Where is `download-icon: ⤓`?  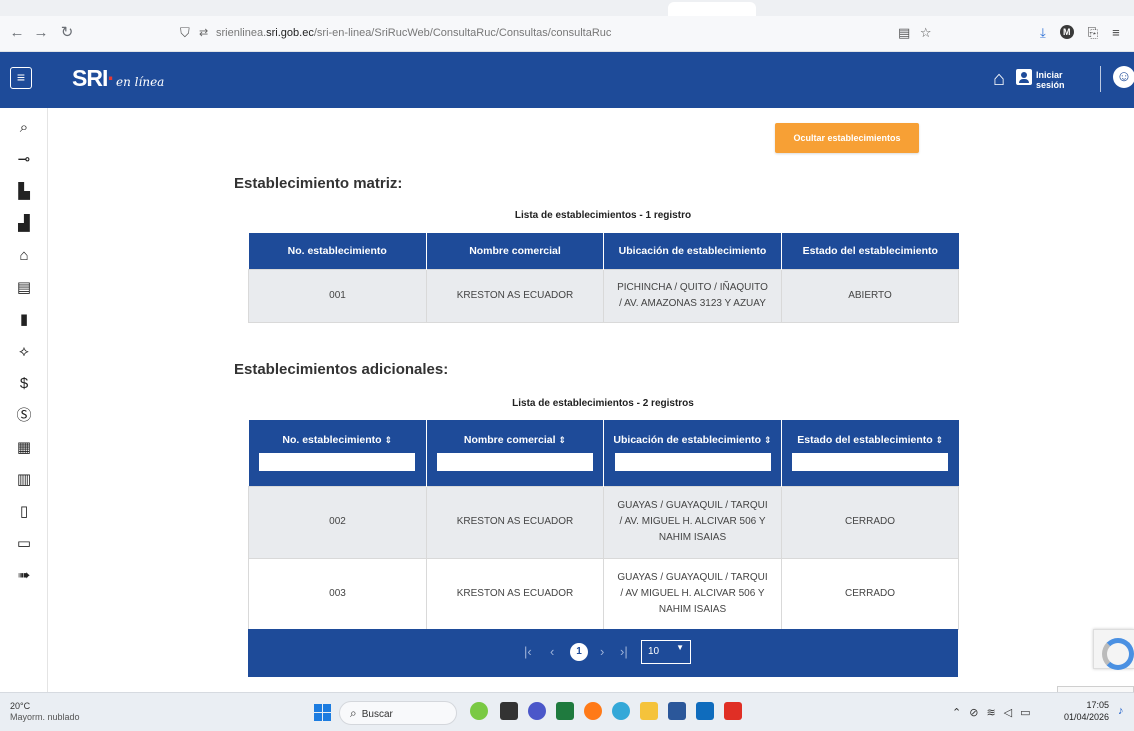 download-icon: ⤓ is located at coordinates (1043, 33).